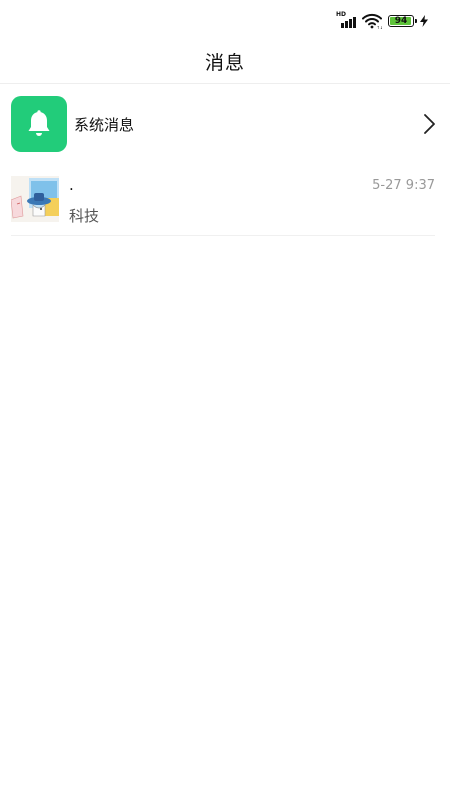  I want to click on cartoon-avatar-image, so click(35, 199).